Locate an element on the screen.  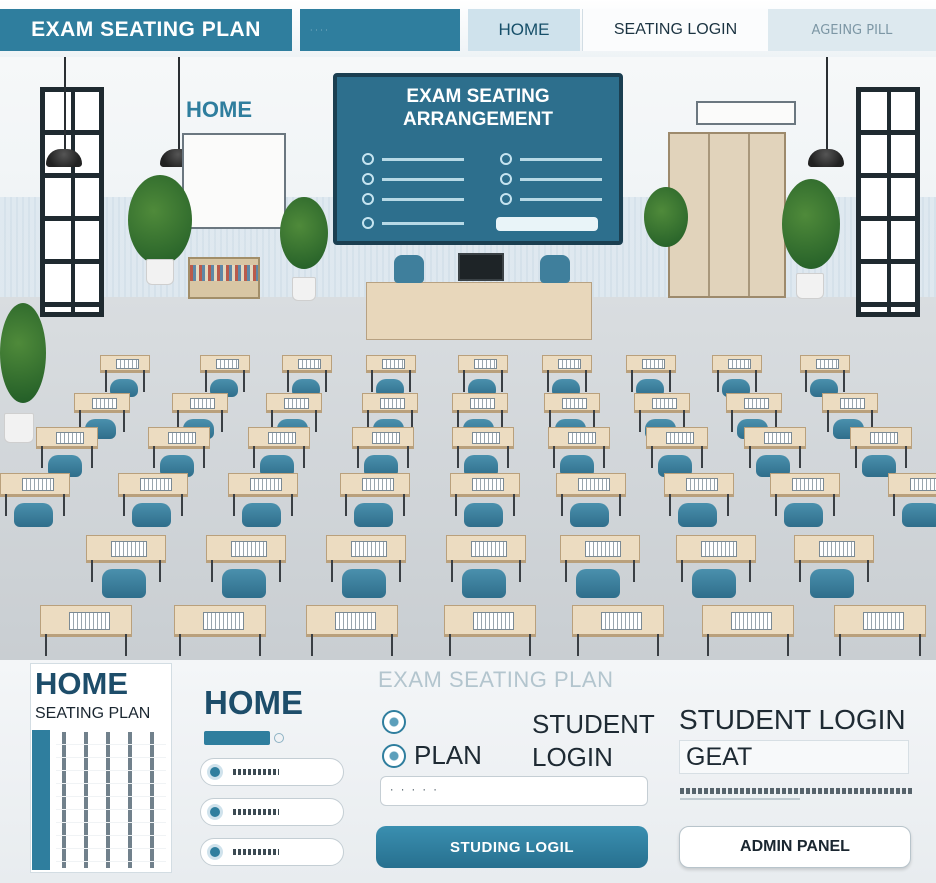
left-window is located at coordinates (72, 202).